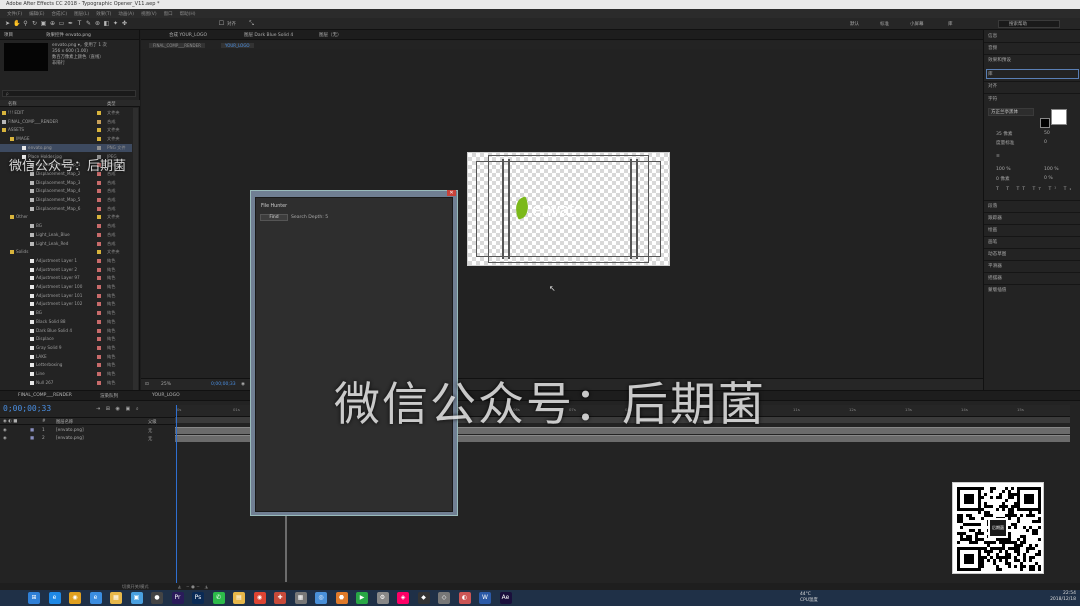 The image size is (1080, 606). What do you see at coordinates (66, 217) in the screenshot?
I see `project-item-row: Other 文件夹` at bounding box center [66, 217].